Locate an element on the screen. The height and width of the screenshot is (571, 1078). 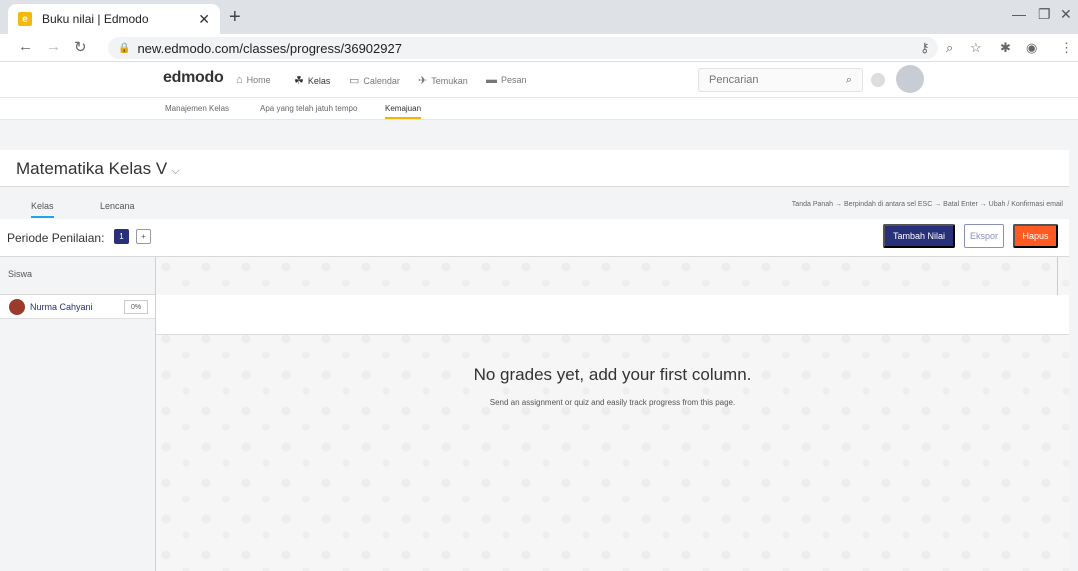
discover-icon: ✈ is located at coordinates (423, 81).